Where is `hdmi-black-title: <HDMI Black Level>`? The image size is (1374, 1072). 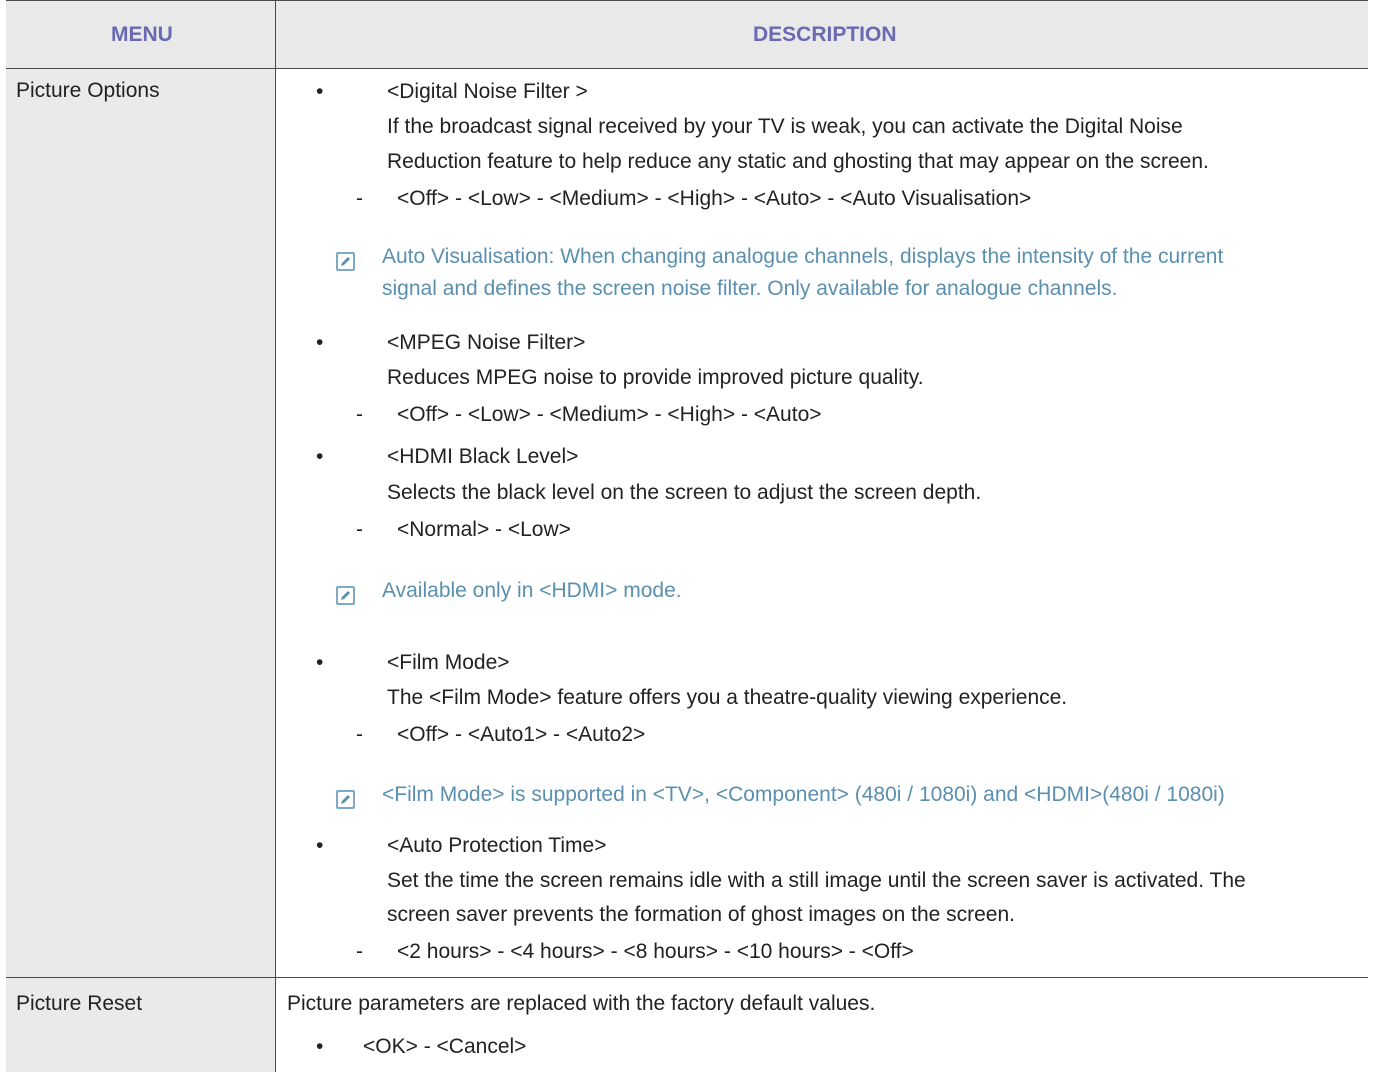
hdmi-black-title: <HDMI Black Level> is located at coordinates (483, 456).